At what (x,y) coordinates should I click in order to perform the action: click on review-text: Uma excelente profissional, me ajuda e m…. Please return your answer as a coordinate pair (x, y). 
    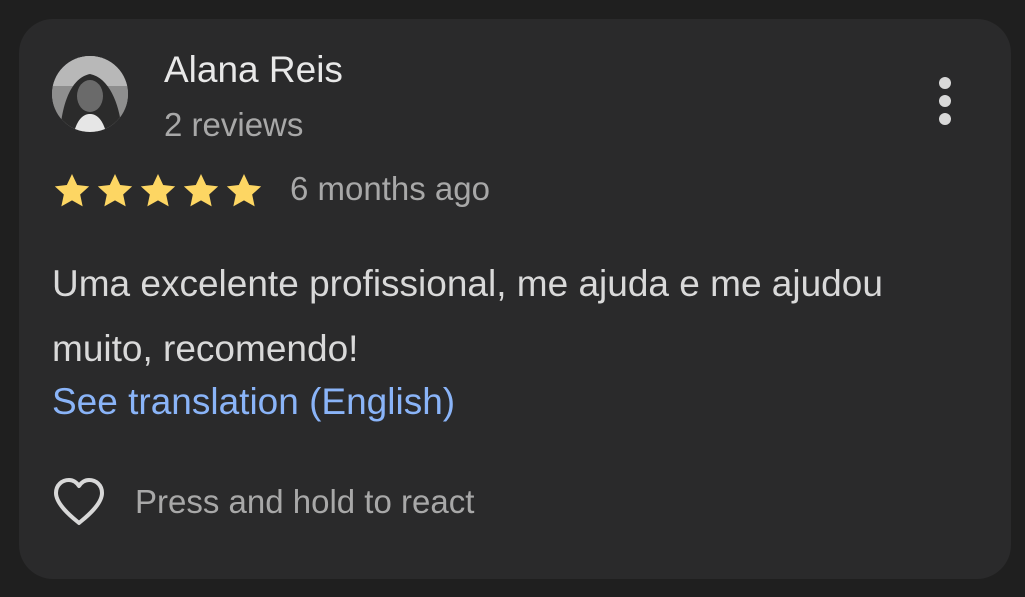
    Looking at the image, I should click on (467, 316).